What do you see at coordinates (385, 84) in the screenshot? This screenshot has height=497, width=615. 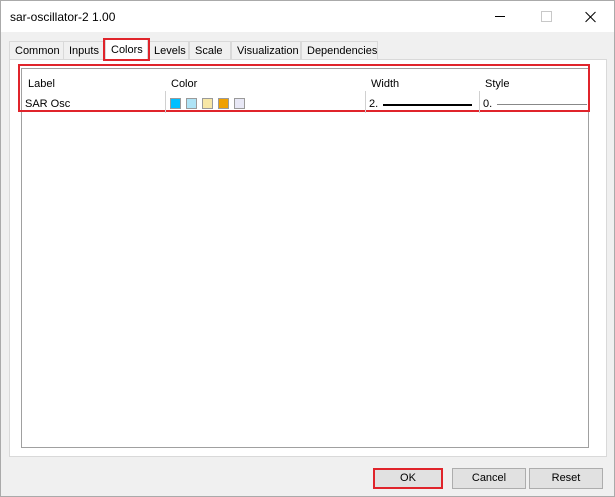 I see `column-header-width: Width` at bounding box center [385, 84].